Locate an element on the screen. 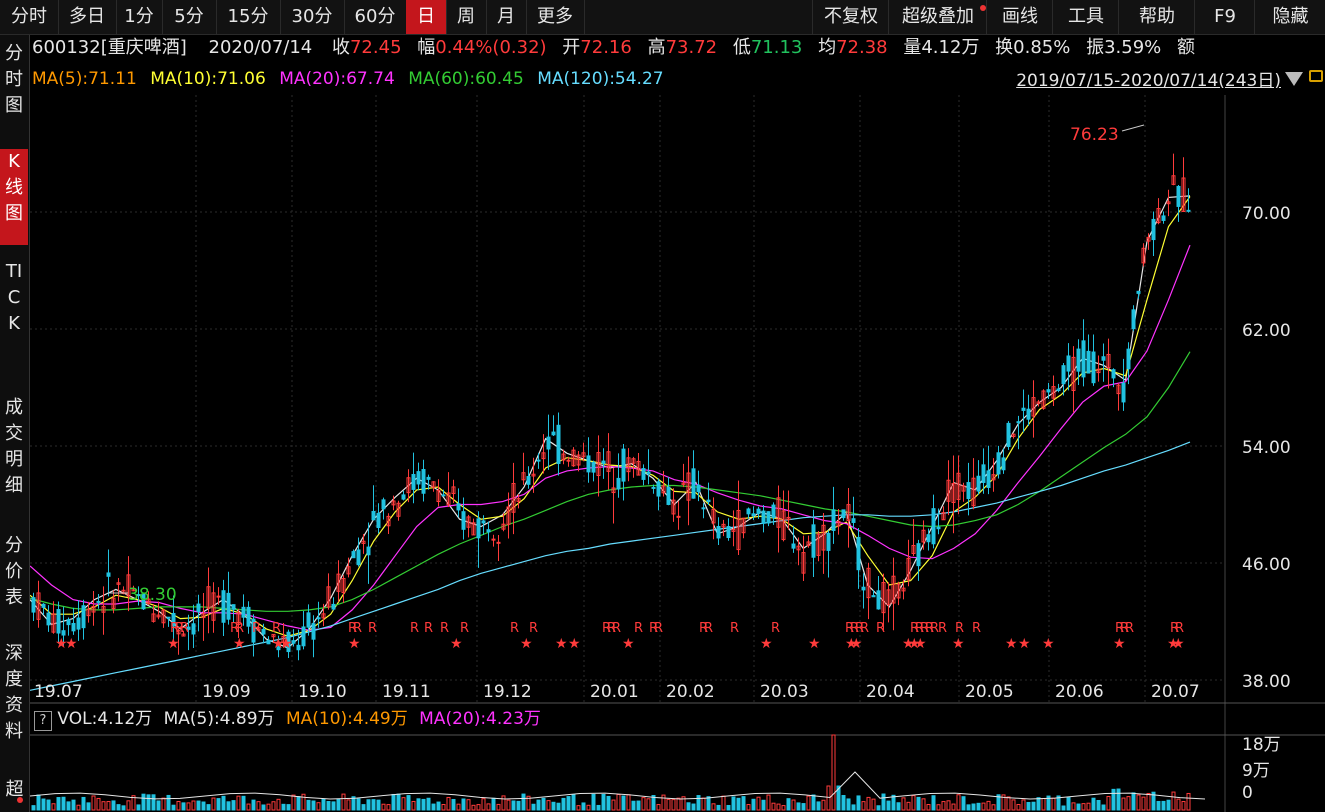 The height and width of the screenshot is (812, 1325). sidebar-item-depth-info: 深度资料 is located at coordinates (14, 696).